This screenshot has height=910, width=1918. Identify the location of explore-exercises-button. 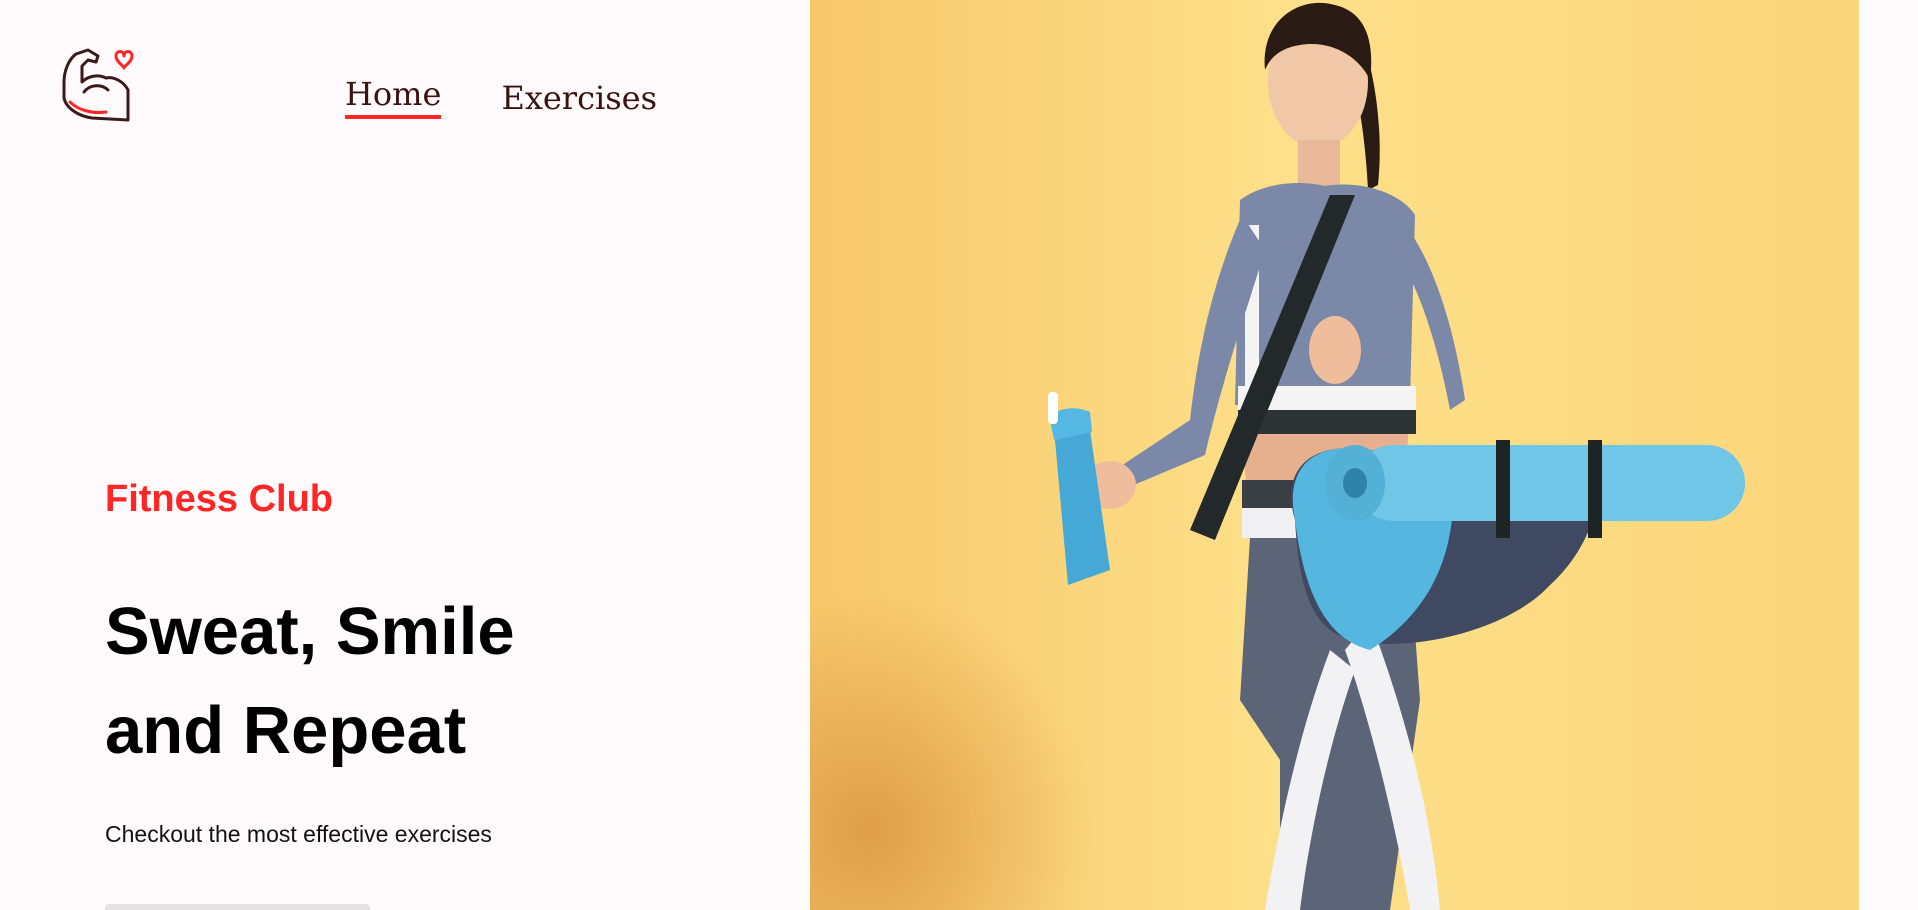
(237, 907).